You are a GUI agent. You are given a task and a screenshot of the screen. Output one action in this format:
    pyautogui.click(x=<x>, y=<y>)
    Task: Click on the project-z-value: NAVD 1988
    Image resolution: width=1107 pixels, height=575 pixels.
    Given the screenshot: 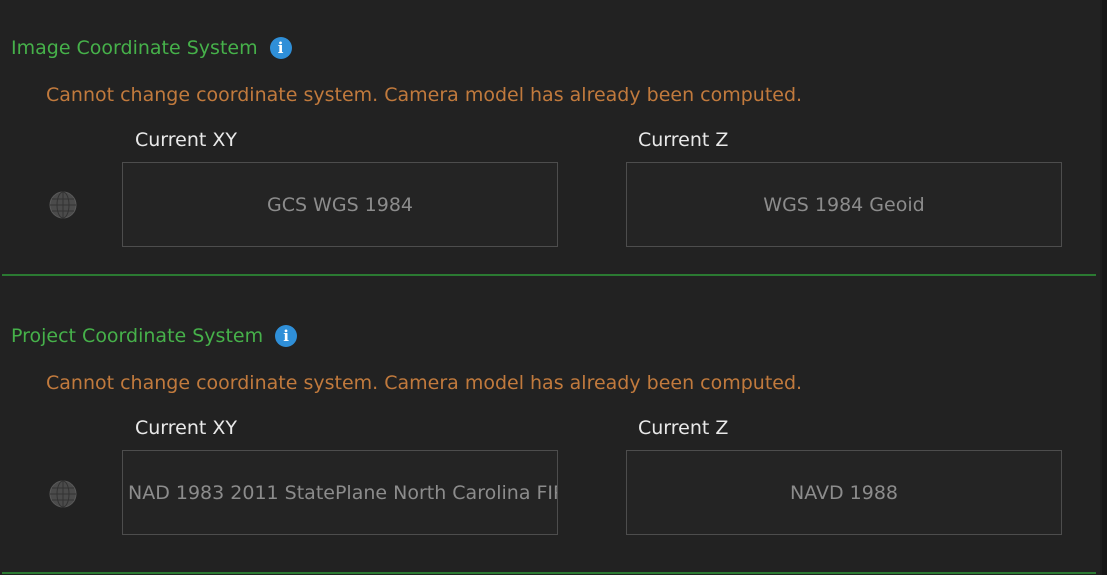 What is the action you would take?
    pyautogui.click(x=844, y=492)
    